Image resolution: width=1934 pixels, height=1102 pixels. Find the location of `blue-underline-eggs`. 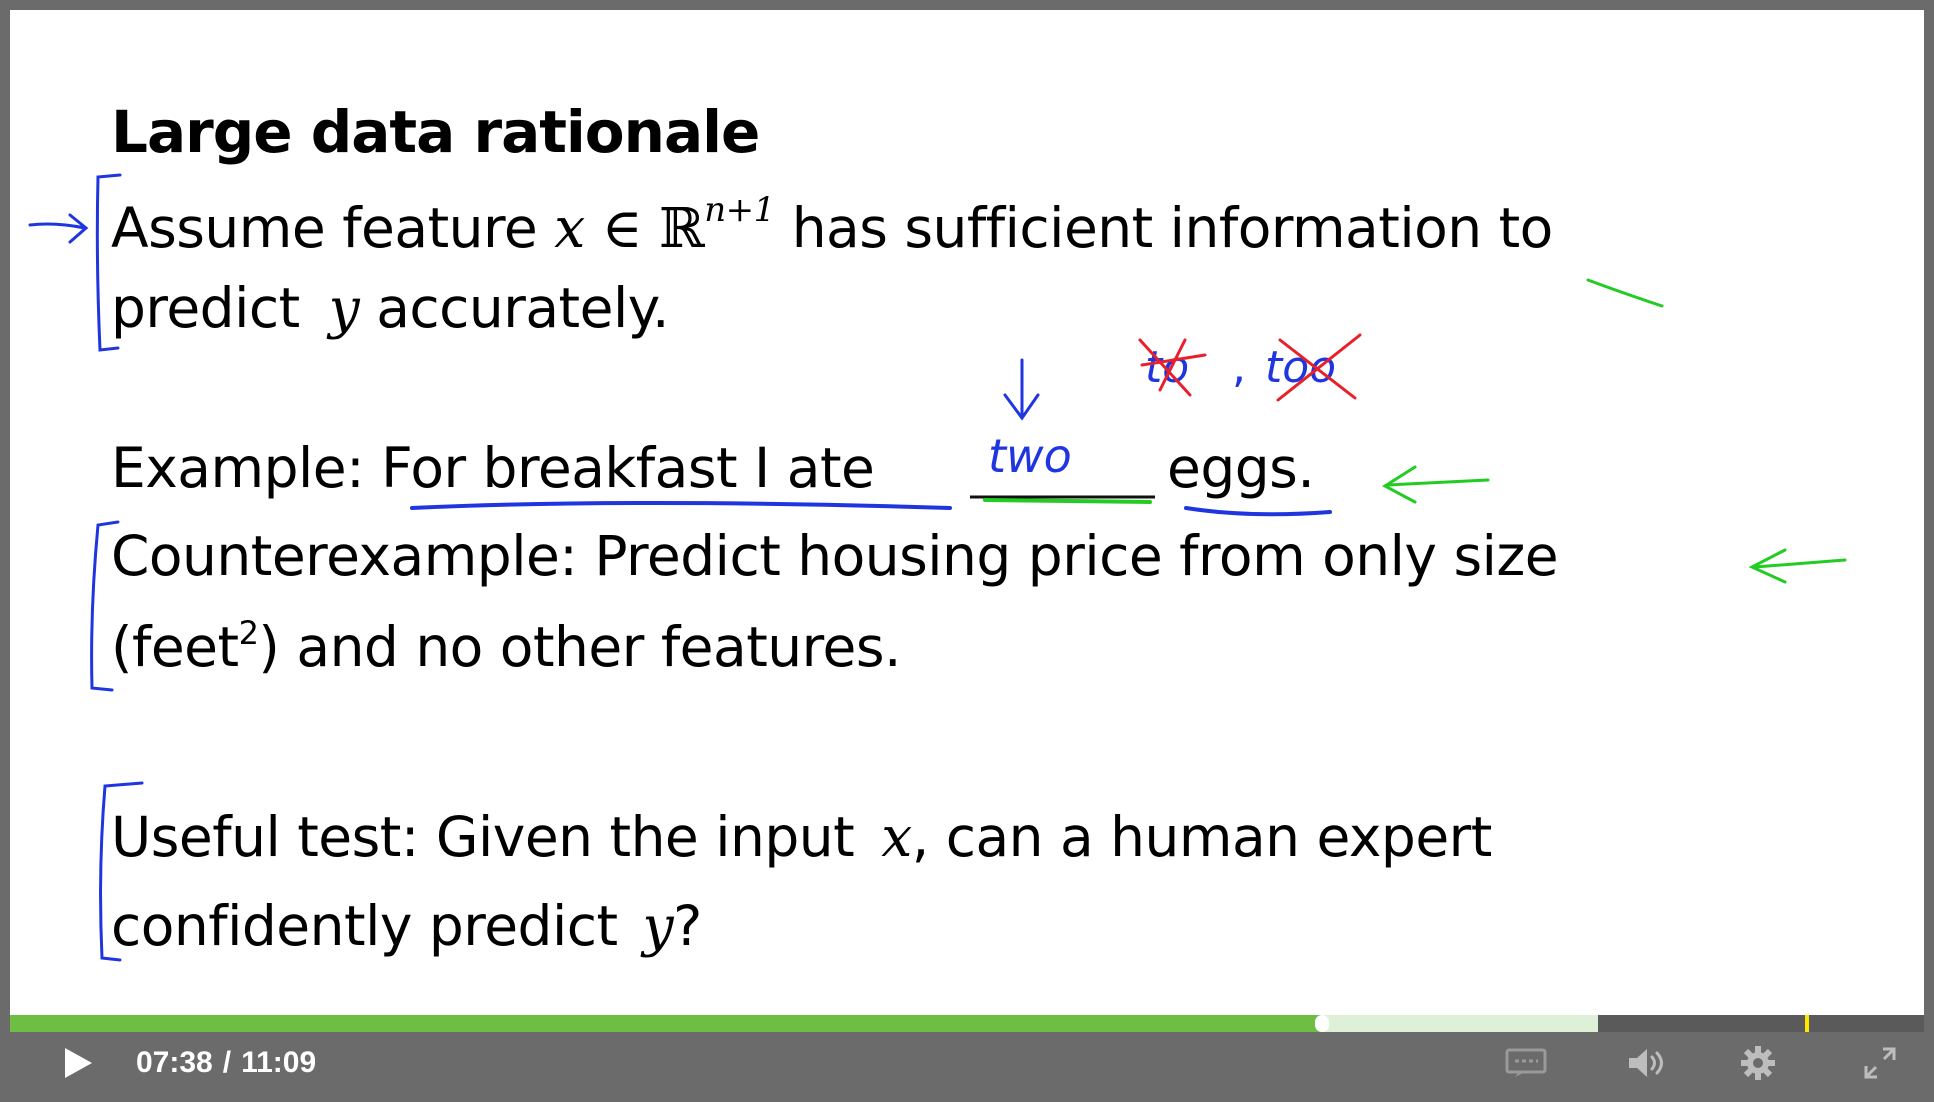

blue-underline-eggs is located at coordinates (1258, 511).